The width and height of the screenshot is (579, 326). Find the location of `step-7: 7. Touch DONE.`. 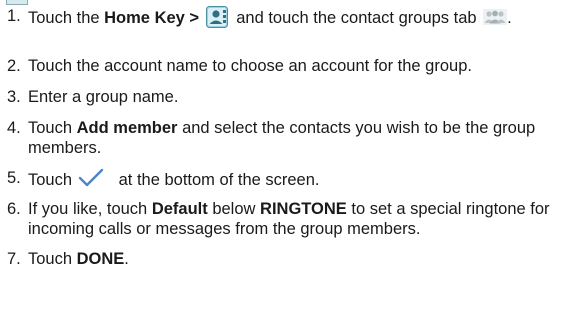

step-7: 7. Touch DONE. is located at coordinates (68, 259).